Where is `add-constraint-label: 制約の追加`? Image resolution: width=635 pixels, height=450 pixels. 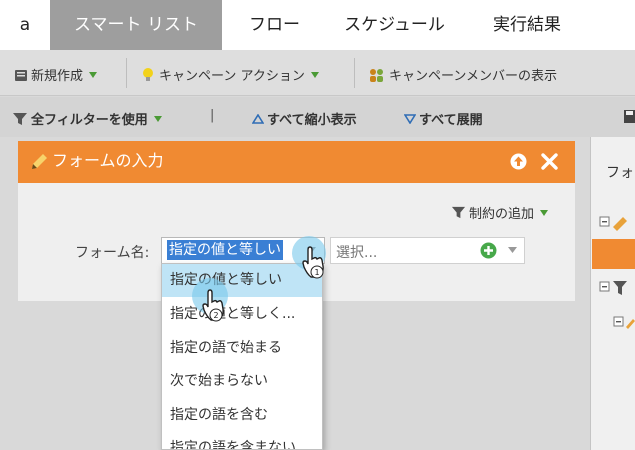 add-constraint-label: 制約の追加 is located at coordinates (502, 214).